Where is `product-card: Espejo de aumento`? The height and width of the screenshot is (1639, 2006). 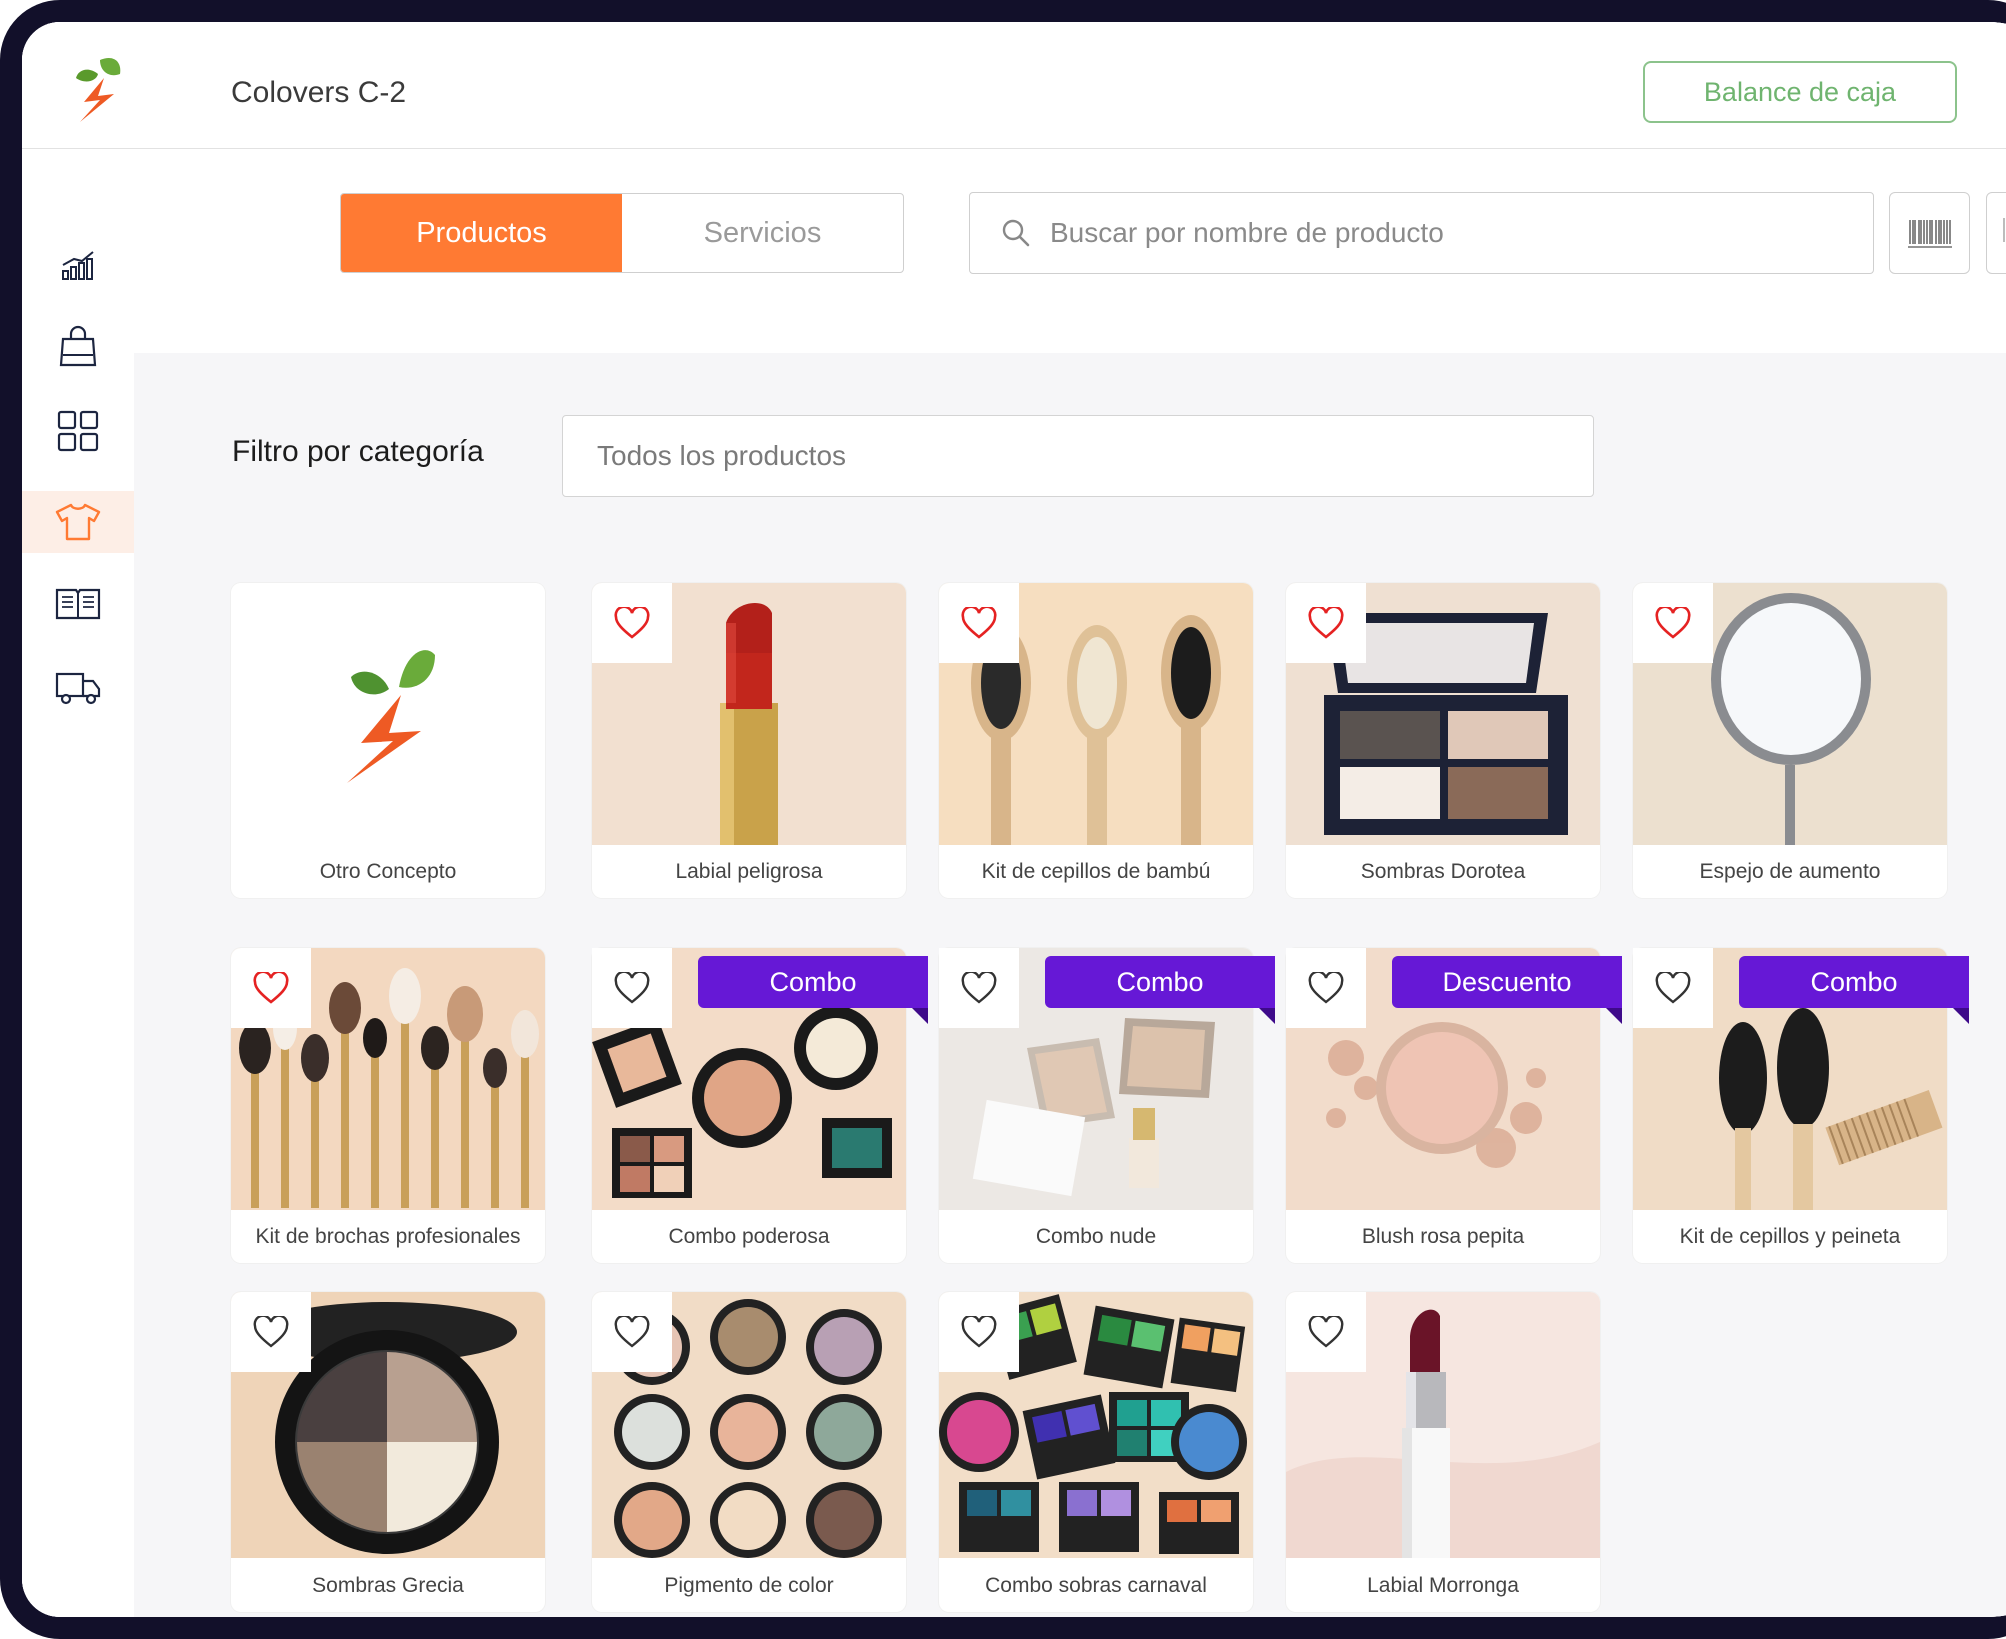
product-card: Espejo de aumento is located at coordinates (1790, 740).